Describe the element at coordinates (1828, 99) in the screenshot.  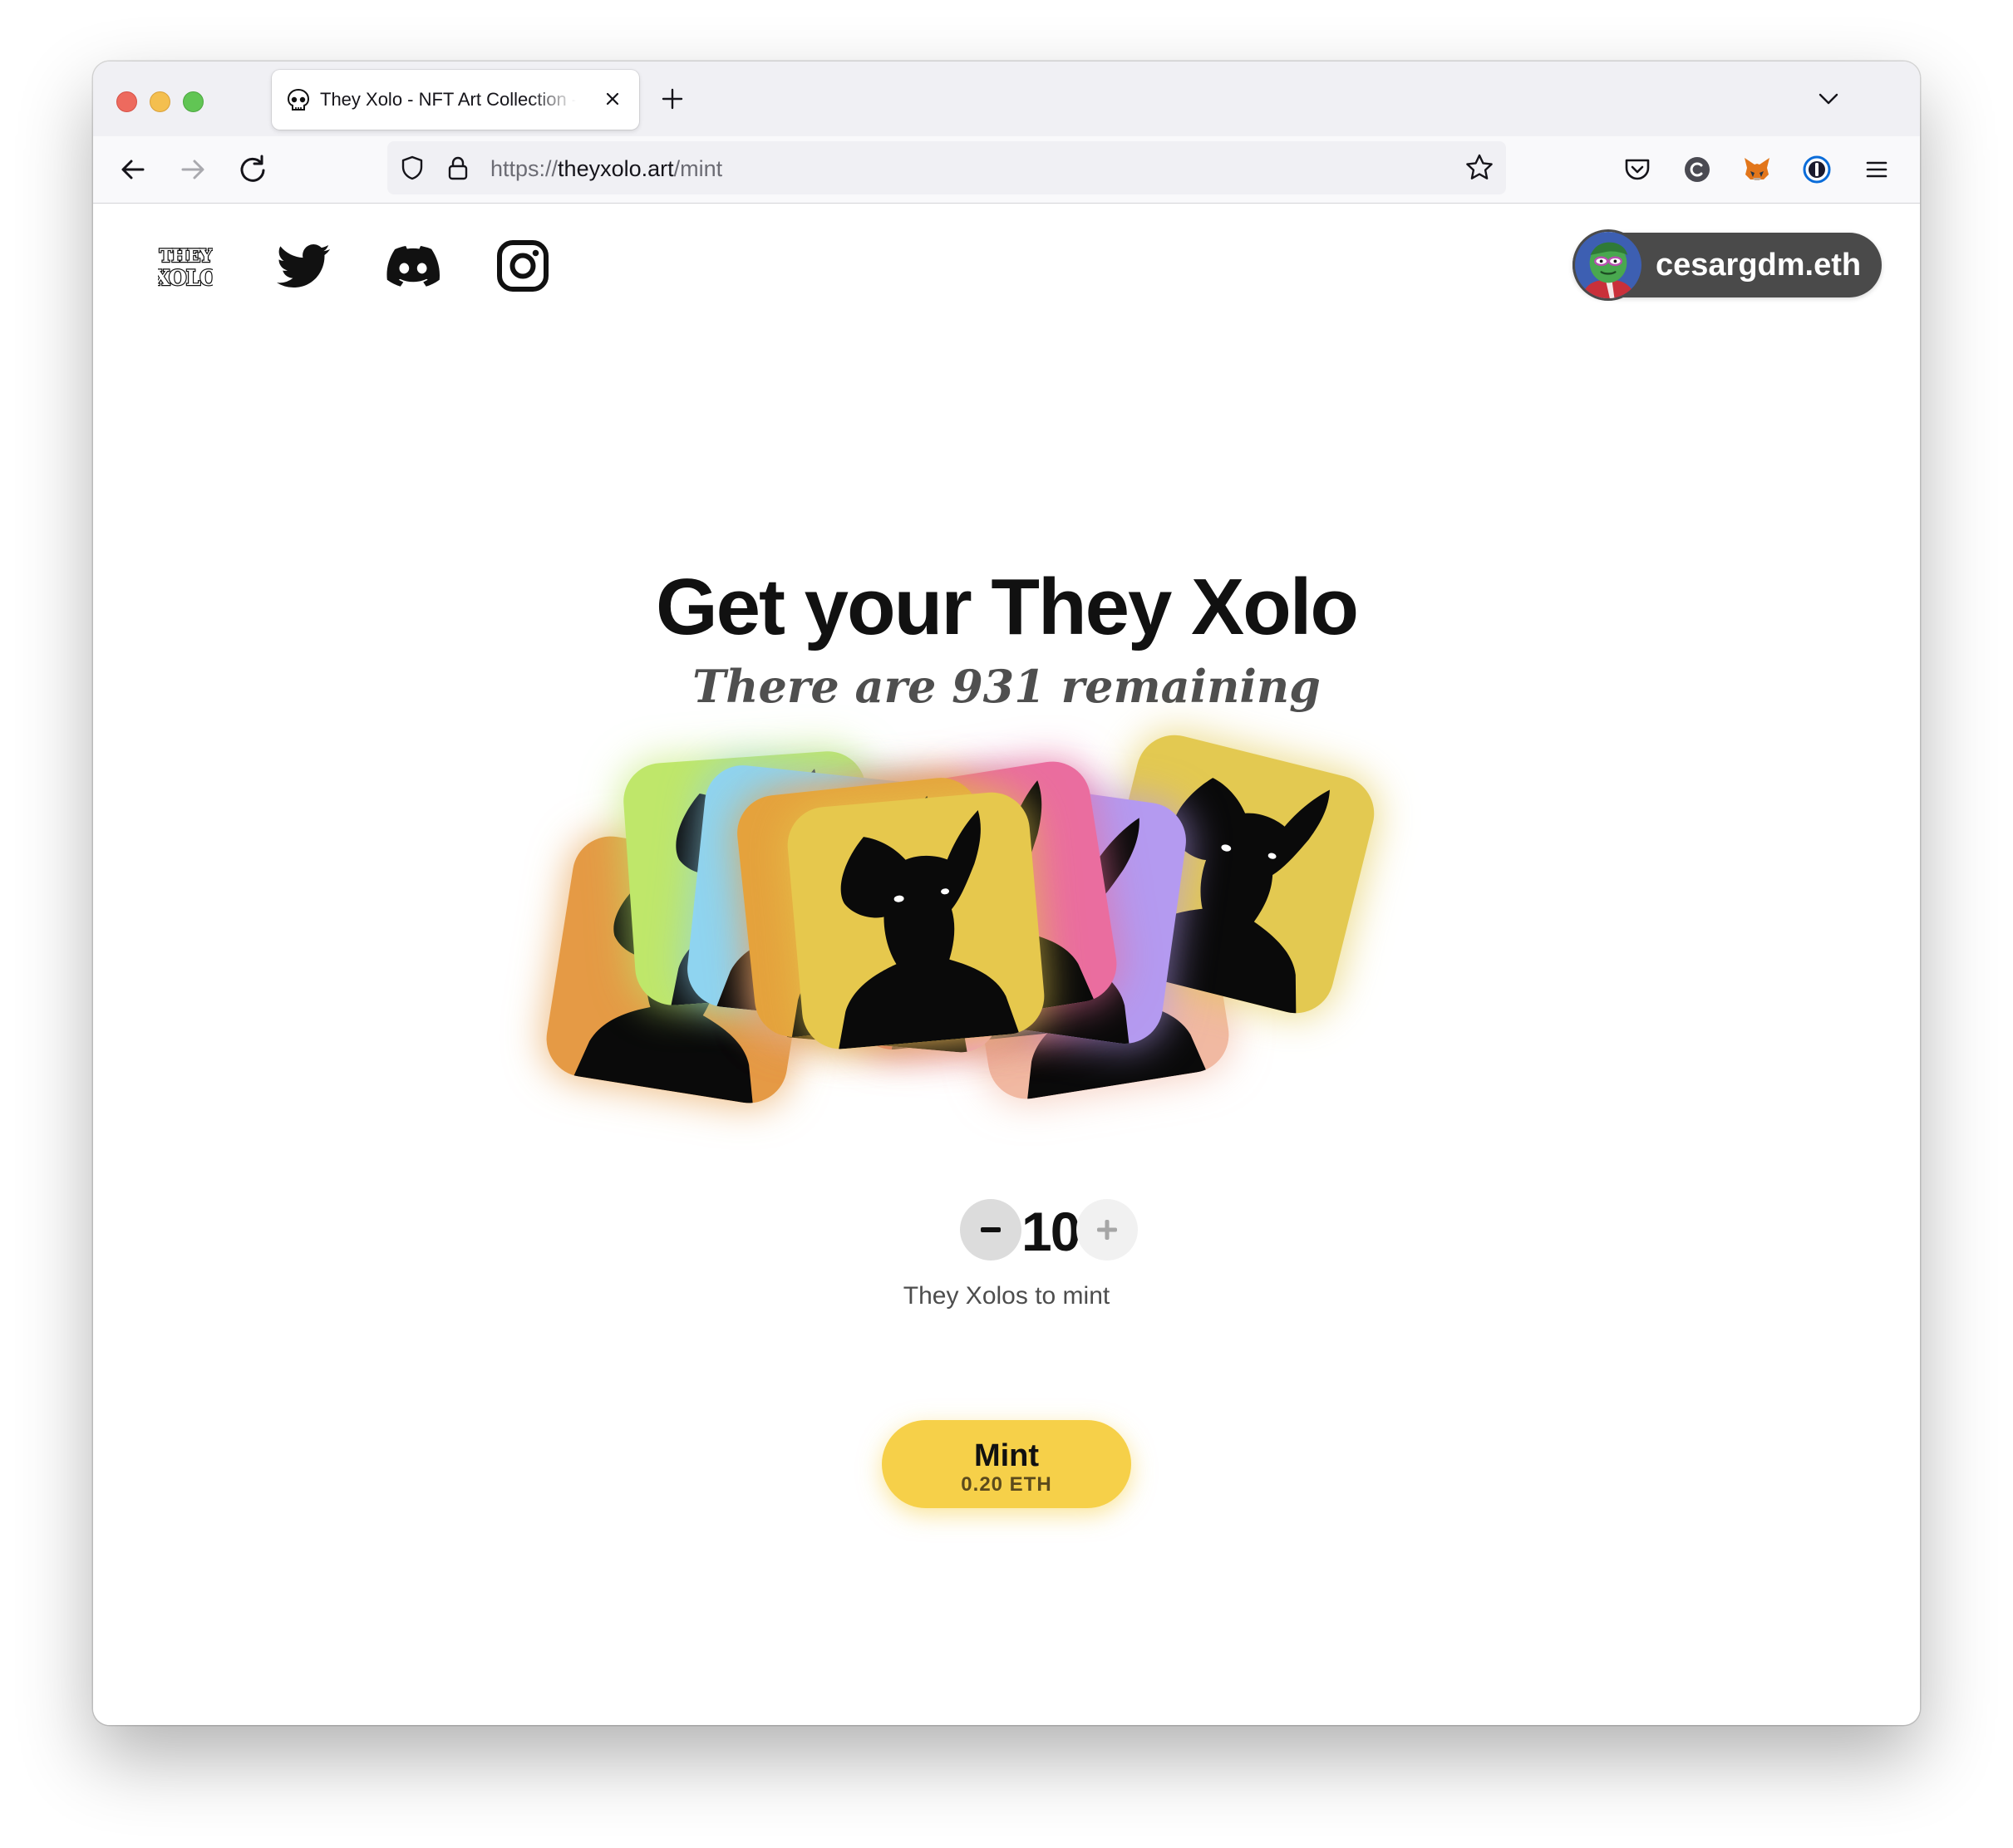
I see `chevron-down-icon` at that location.